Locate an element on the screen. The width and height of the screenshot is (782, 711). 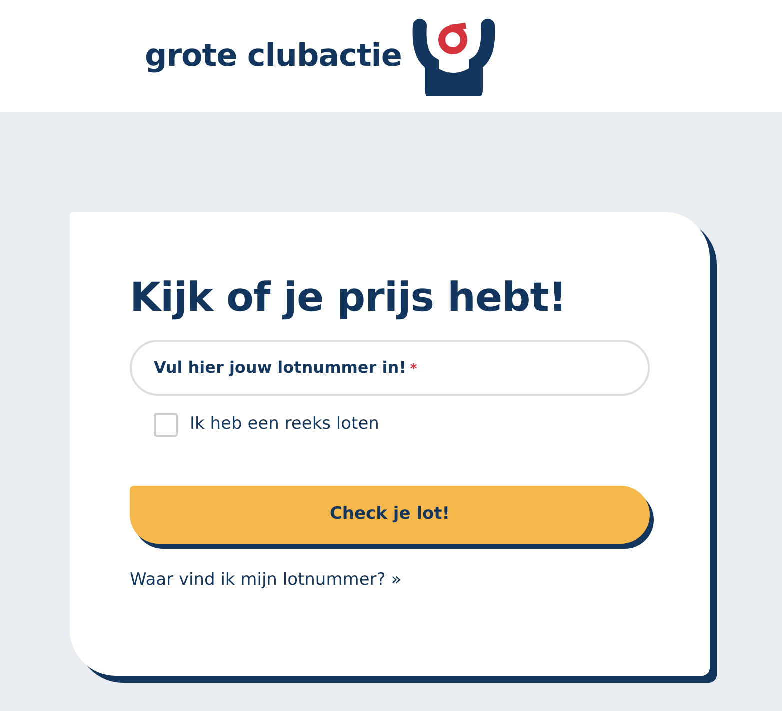
lotnummer-field: Vul hier jouw lotnummer in! * is located at coordinates (390, 368).